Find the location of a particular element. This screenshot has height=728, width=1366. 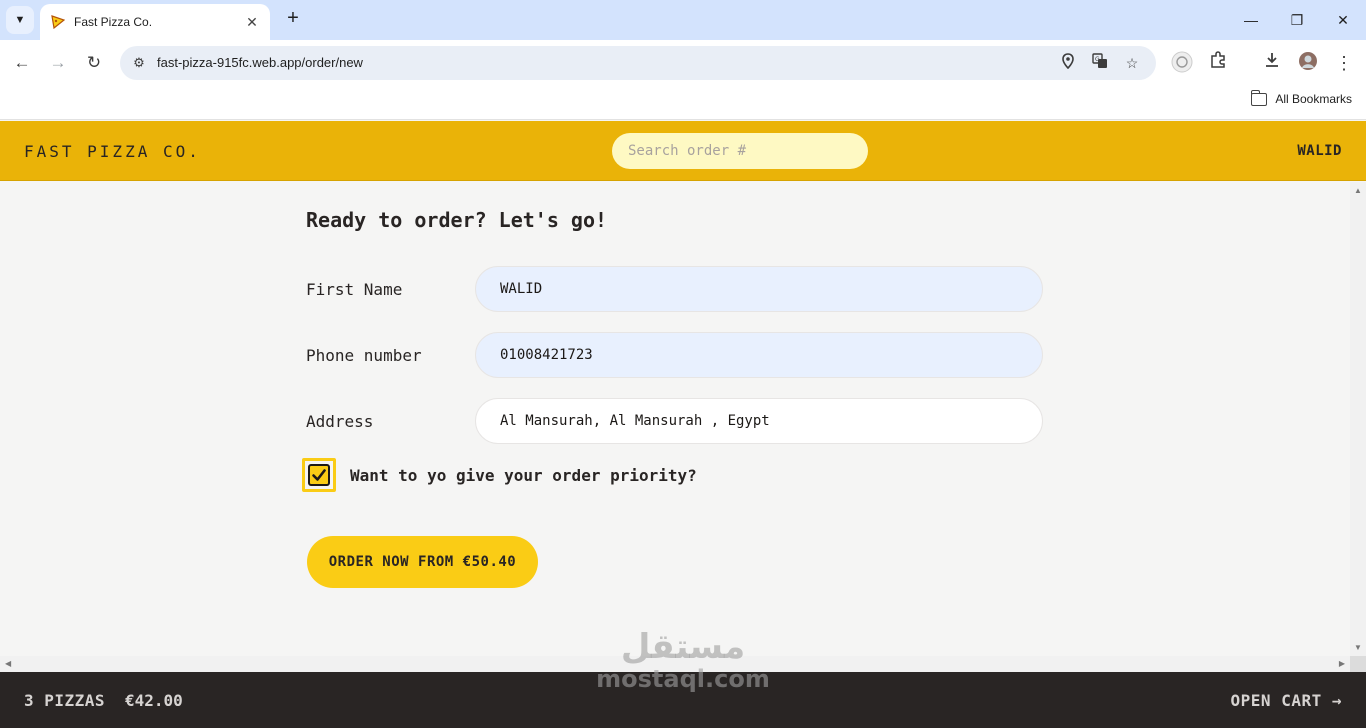

extensions-puzzle-icon is located at coordinates (1218, 63).